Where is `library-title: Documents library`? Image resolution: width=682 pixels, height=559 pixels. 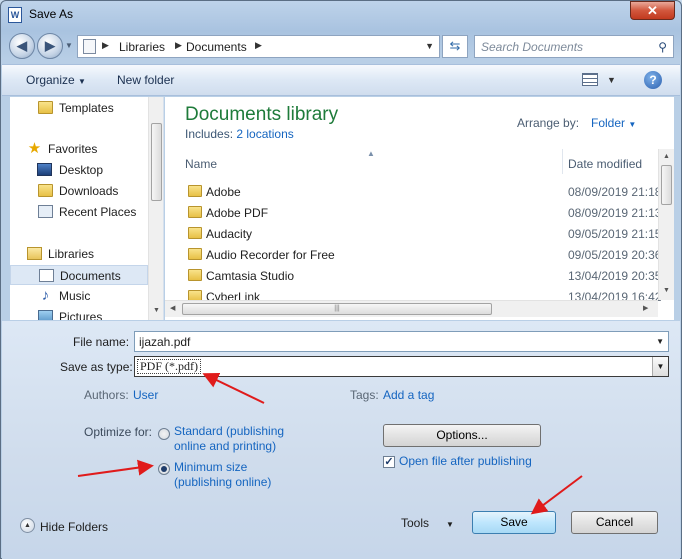 library-title: Documents library is located at coordinates (262, 114).